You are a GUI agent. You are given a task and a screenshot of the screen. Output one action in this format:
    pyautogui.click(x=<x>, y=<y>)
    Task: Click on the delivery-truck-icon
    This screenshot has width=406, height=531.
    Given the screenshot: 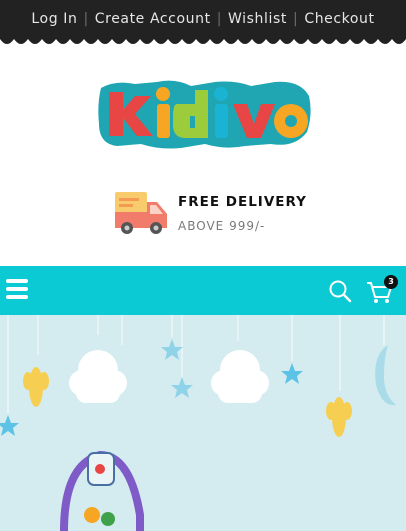 What is the action you would take?
    pyautogui.click(x=141, y=213)
    